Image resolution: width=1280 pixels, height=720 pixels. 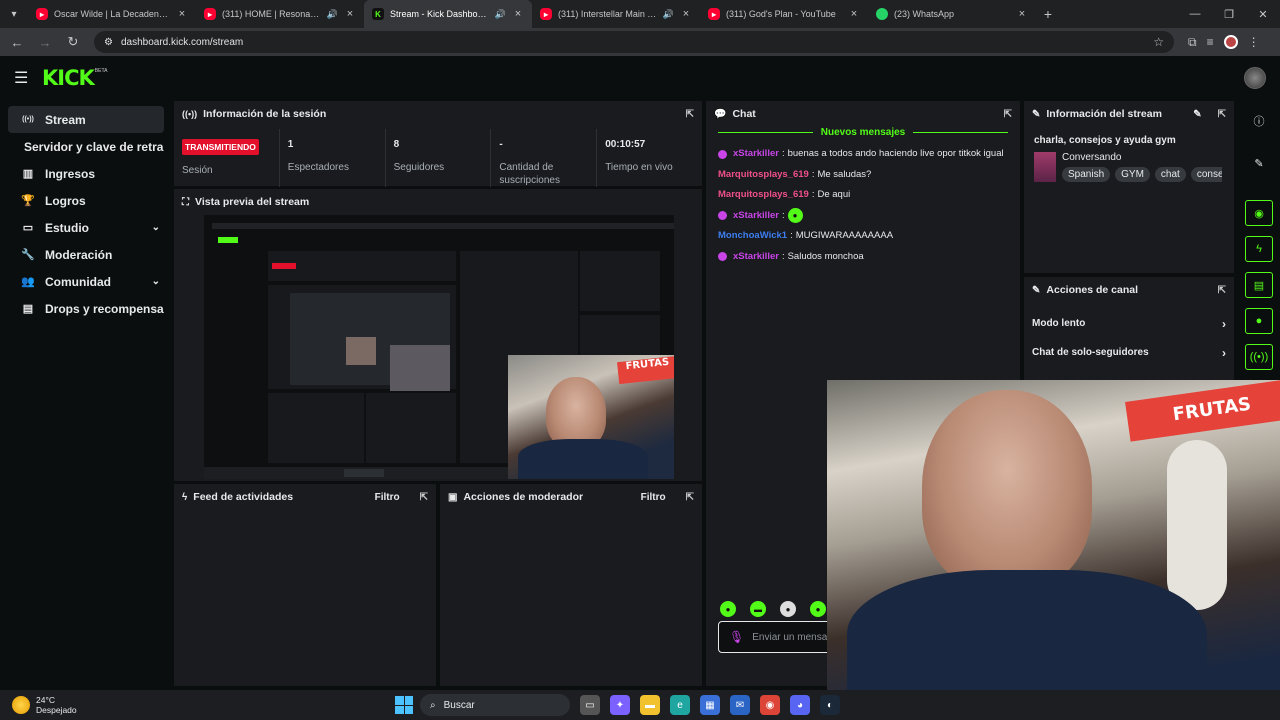 What do you see at coordinates (265, 114) in the screenshot?
I see `session-title: Información de la sesión` at bounding box center [265, 114].